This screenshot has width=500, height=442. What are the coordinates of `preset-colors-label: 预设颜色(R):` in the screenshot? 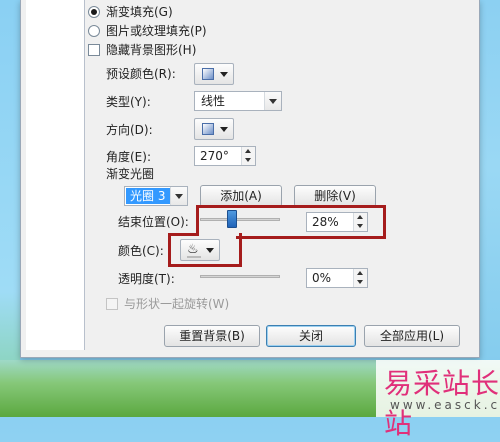 It's located at (141, 74).